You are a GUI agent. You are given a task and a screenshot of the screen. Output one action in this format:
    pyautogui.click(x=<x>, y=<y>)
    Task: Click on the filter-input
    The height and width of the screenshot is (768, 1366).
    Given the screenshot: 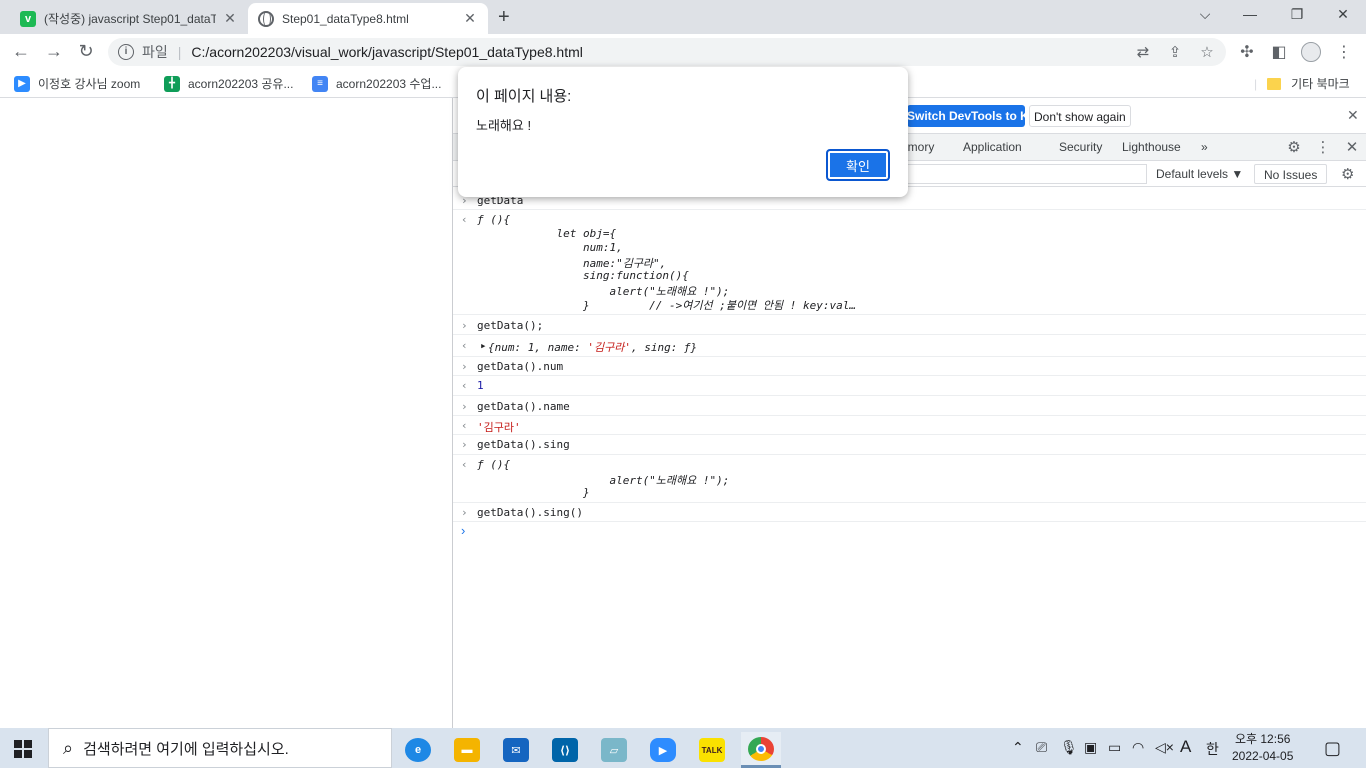 What is the action you would take?
    pyautogui.click(x=1020, y=174)
    